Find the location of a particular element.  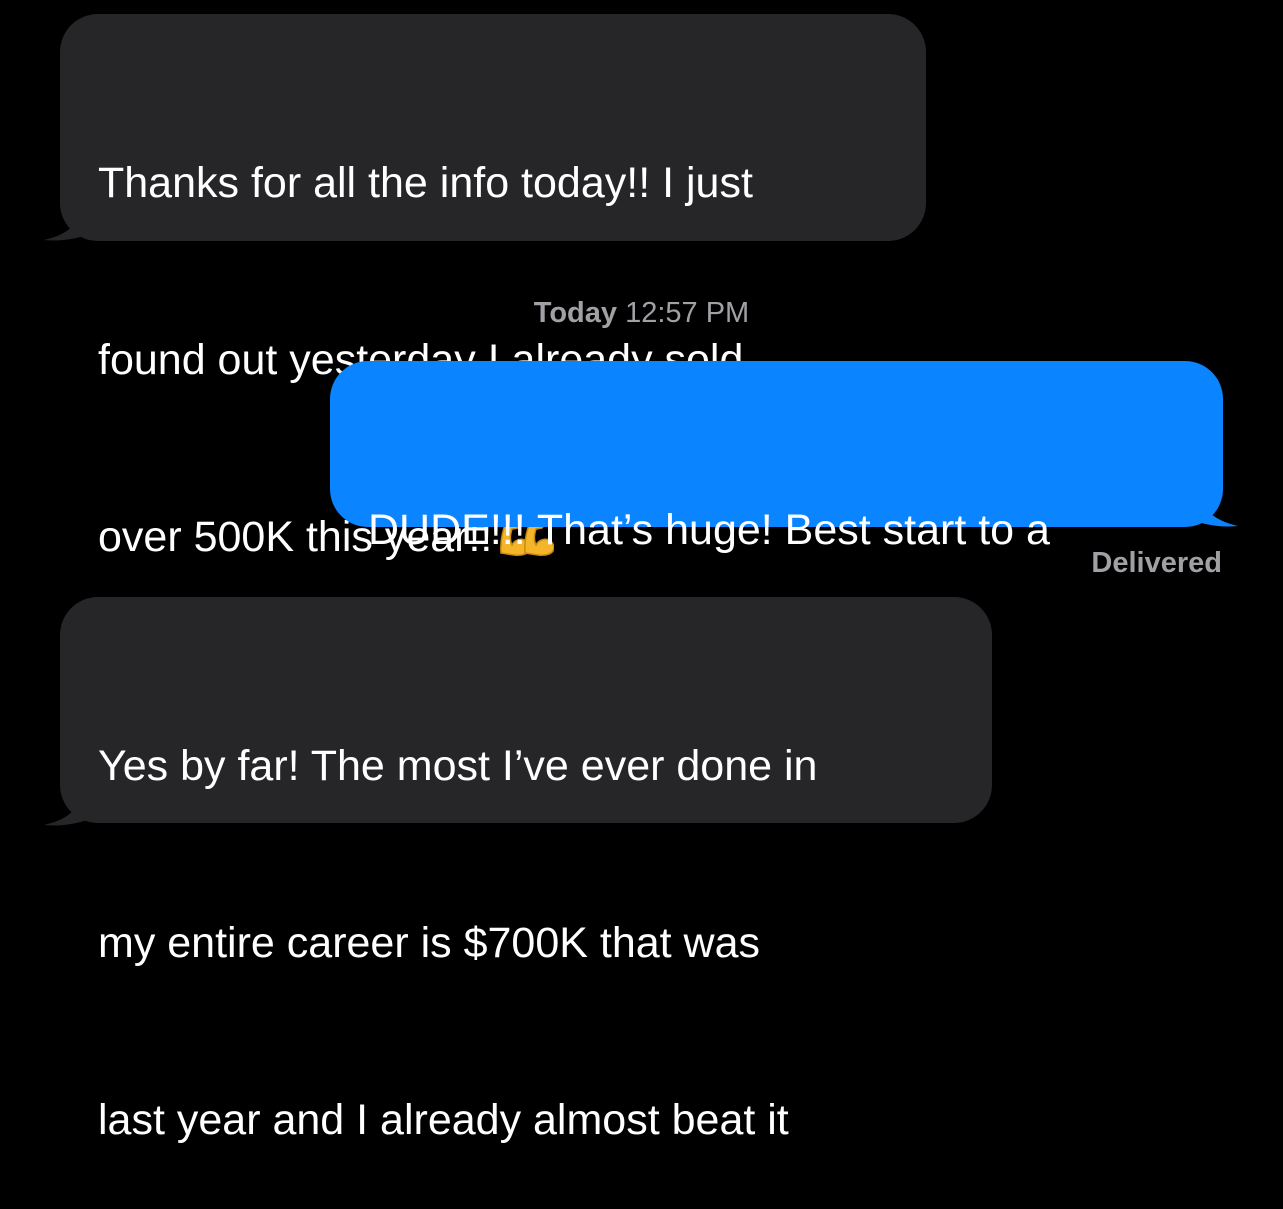

message-line: DUDE!!! That’s huge! Best start to a is located at coordinates (709, 530).